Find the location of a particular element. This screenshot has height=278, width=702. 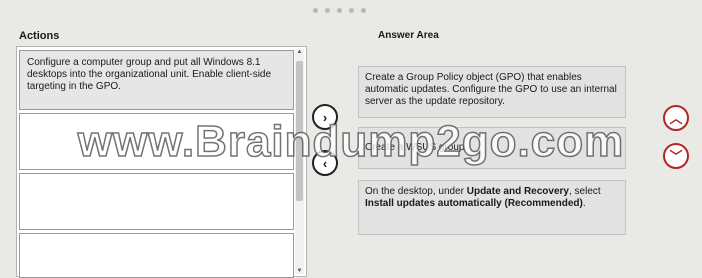

move-down-button: ﹀ is located at coordinates (676, 156).